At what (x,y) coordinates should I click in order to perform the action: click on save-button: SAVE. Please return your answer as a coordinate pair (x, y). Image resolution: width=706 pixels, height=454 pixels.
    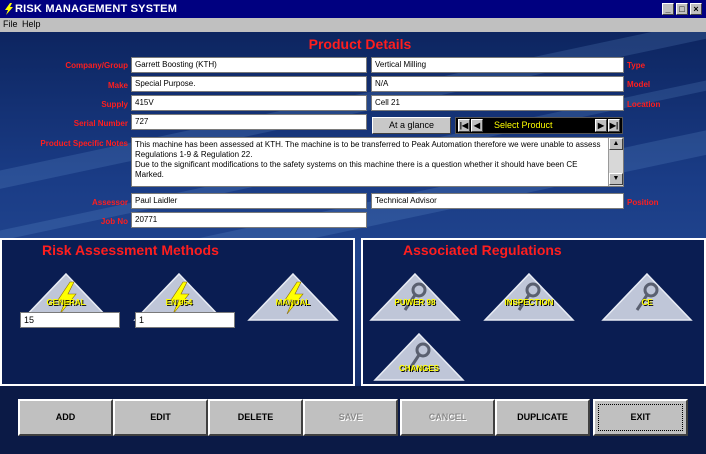
    Looking at the image, I should click on (350, 417).